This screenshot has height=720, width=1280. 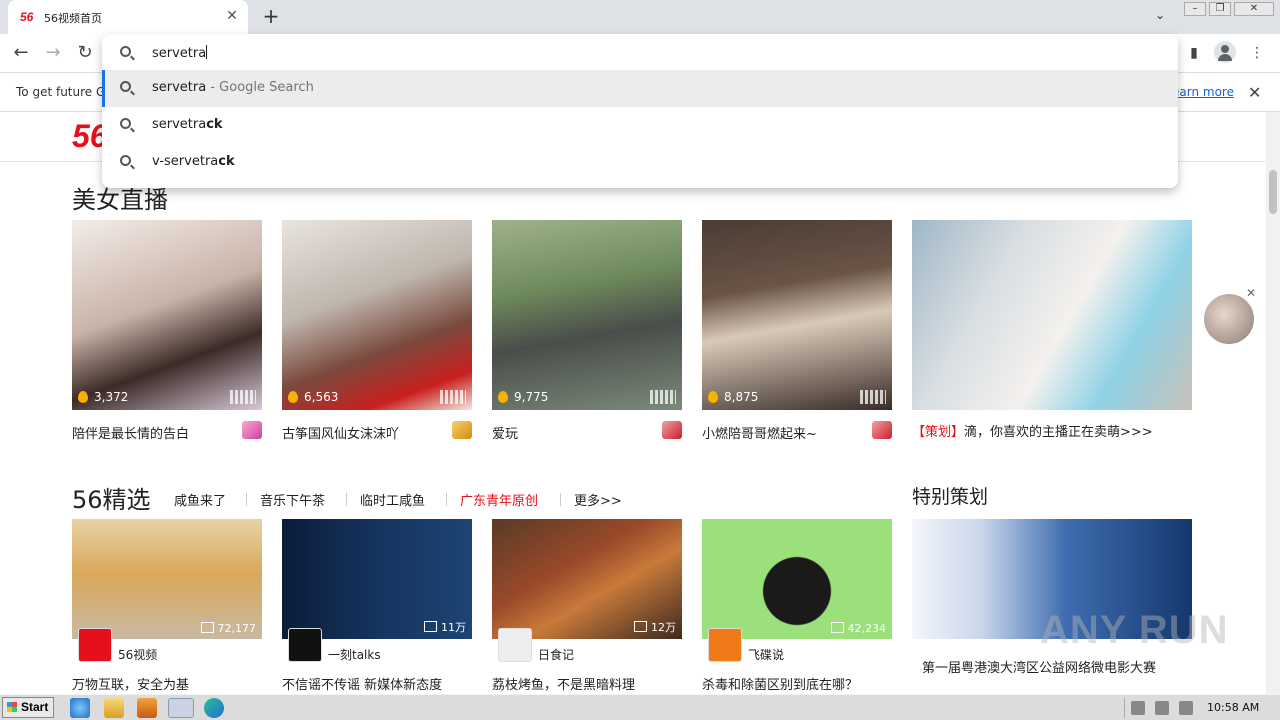 I want to click on restore-button: ❐, so click(x=1220, y=9).